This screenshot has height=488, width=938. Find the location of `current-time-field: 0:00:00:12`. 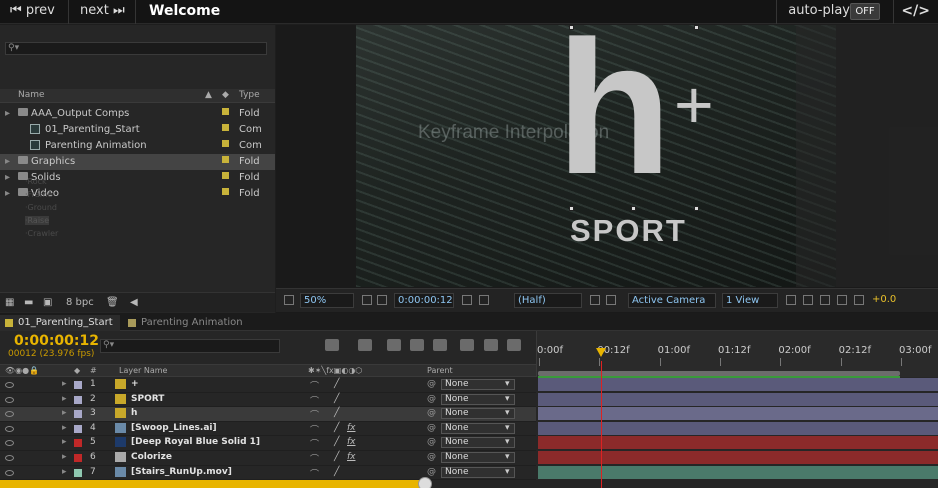

current-time-field: 0:00:00:12 is located at coordinates (424, 300).